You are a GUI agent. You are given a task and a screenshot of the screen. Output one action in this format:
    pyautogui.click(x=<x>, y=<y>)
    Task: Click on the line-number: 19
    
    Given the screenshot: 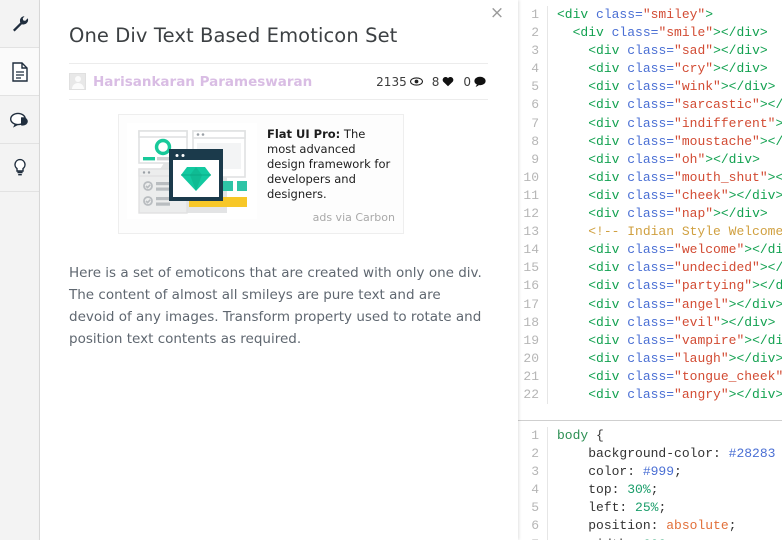 What is the action you would take?
    pyautogui.click(x=533, y=340)
    